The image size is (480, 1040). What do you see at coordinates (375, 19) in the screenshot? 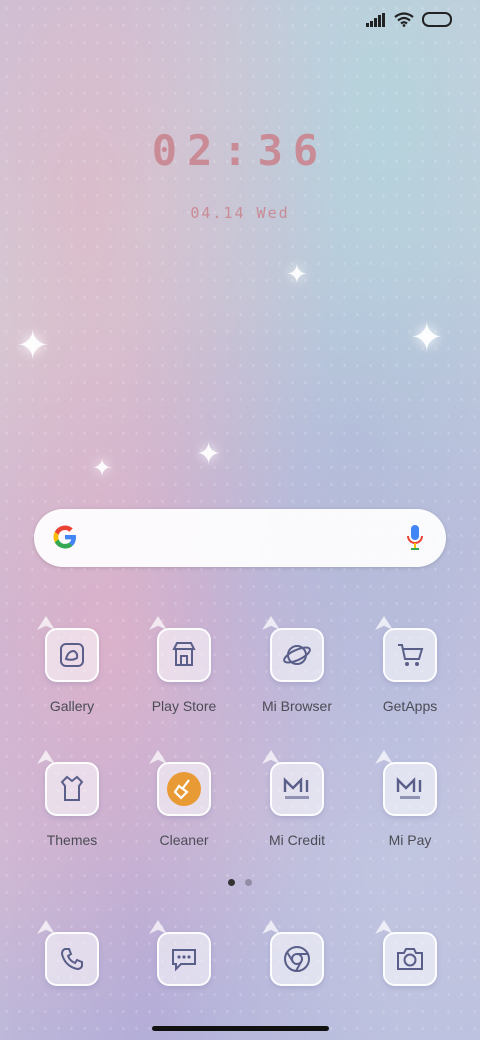
I see `signal-bars-icon` at bounding box center [375, 19].